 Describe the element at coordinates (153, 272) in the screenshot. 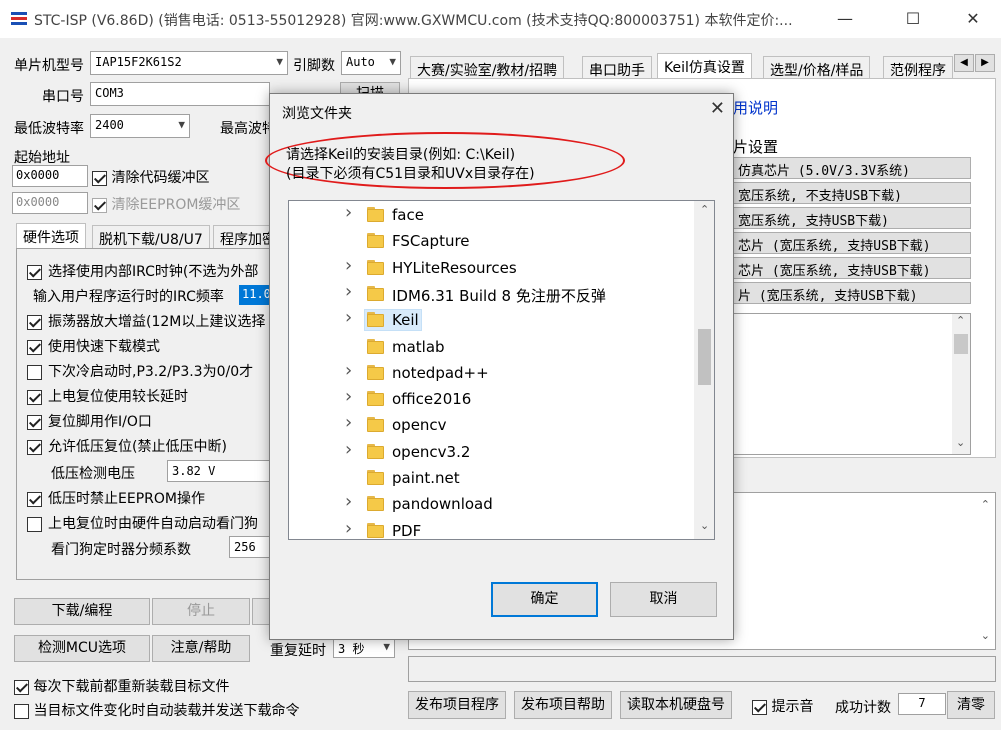

I see `option-label: 选择使用内部IRC时钟(不选为外部` at that location.